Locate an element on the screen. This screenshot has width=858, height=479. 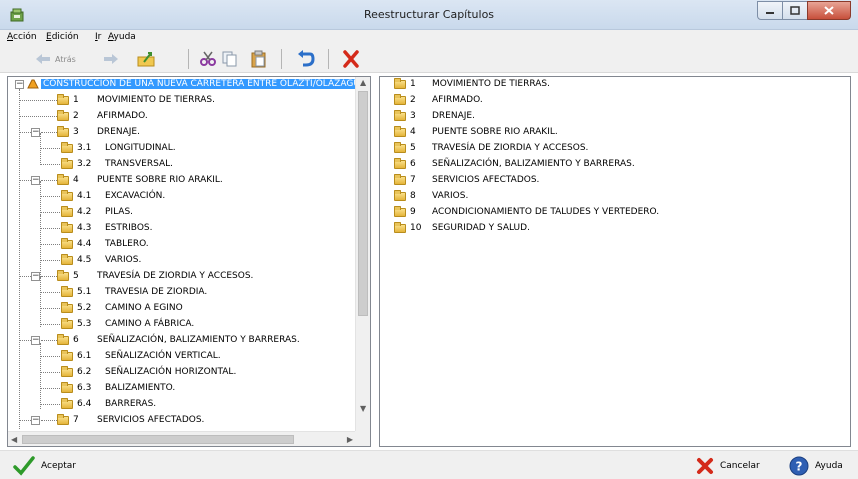
copy-icon is located at coordinates (229, 59).